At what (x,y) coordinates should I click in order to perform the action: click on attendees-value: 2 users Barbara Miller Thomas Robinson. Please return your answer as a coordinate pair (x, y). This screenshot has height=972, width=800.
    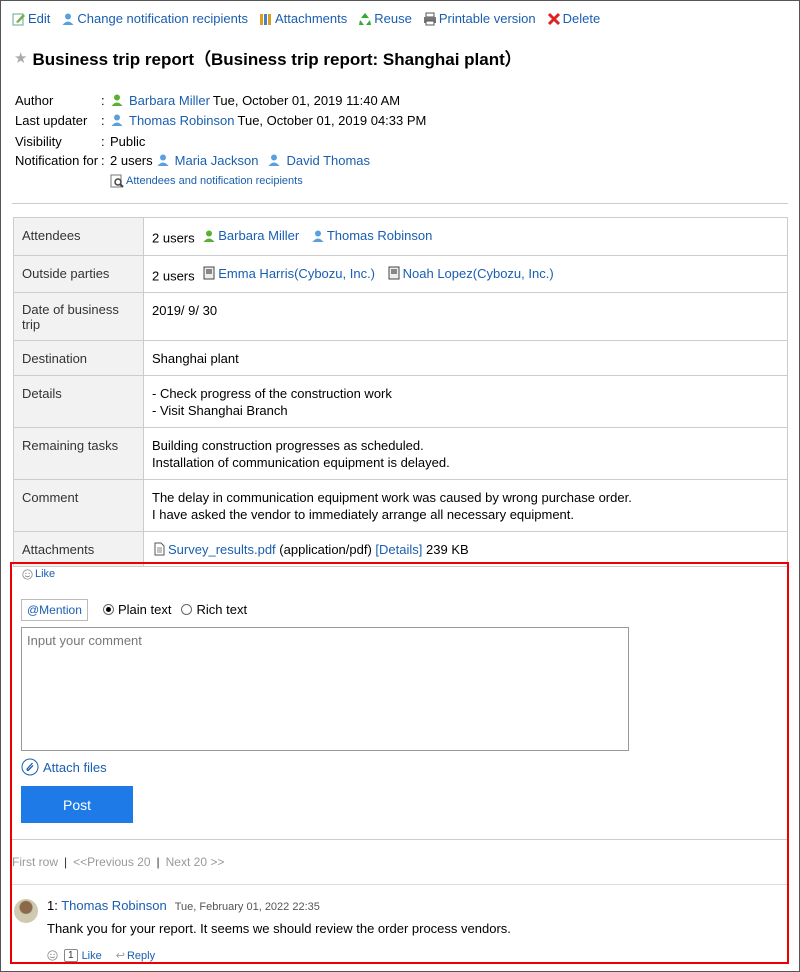
    Looking at the image, I should click on (465, 236).